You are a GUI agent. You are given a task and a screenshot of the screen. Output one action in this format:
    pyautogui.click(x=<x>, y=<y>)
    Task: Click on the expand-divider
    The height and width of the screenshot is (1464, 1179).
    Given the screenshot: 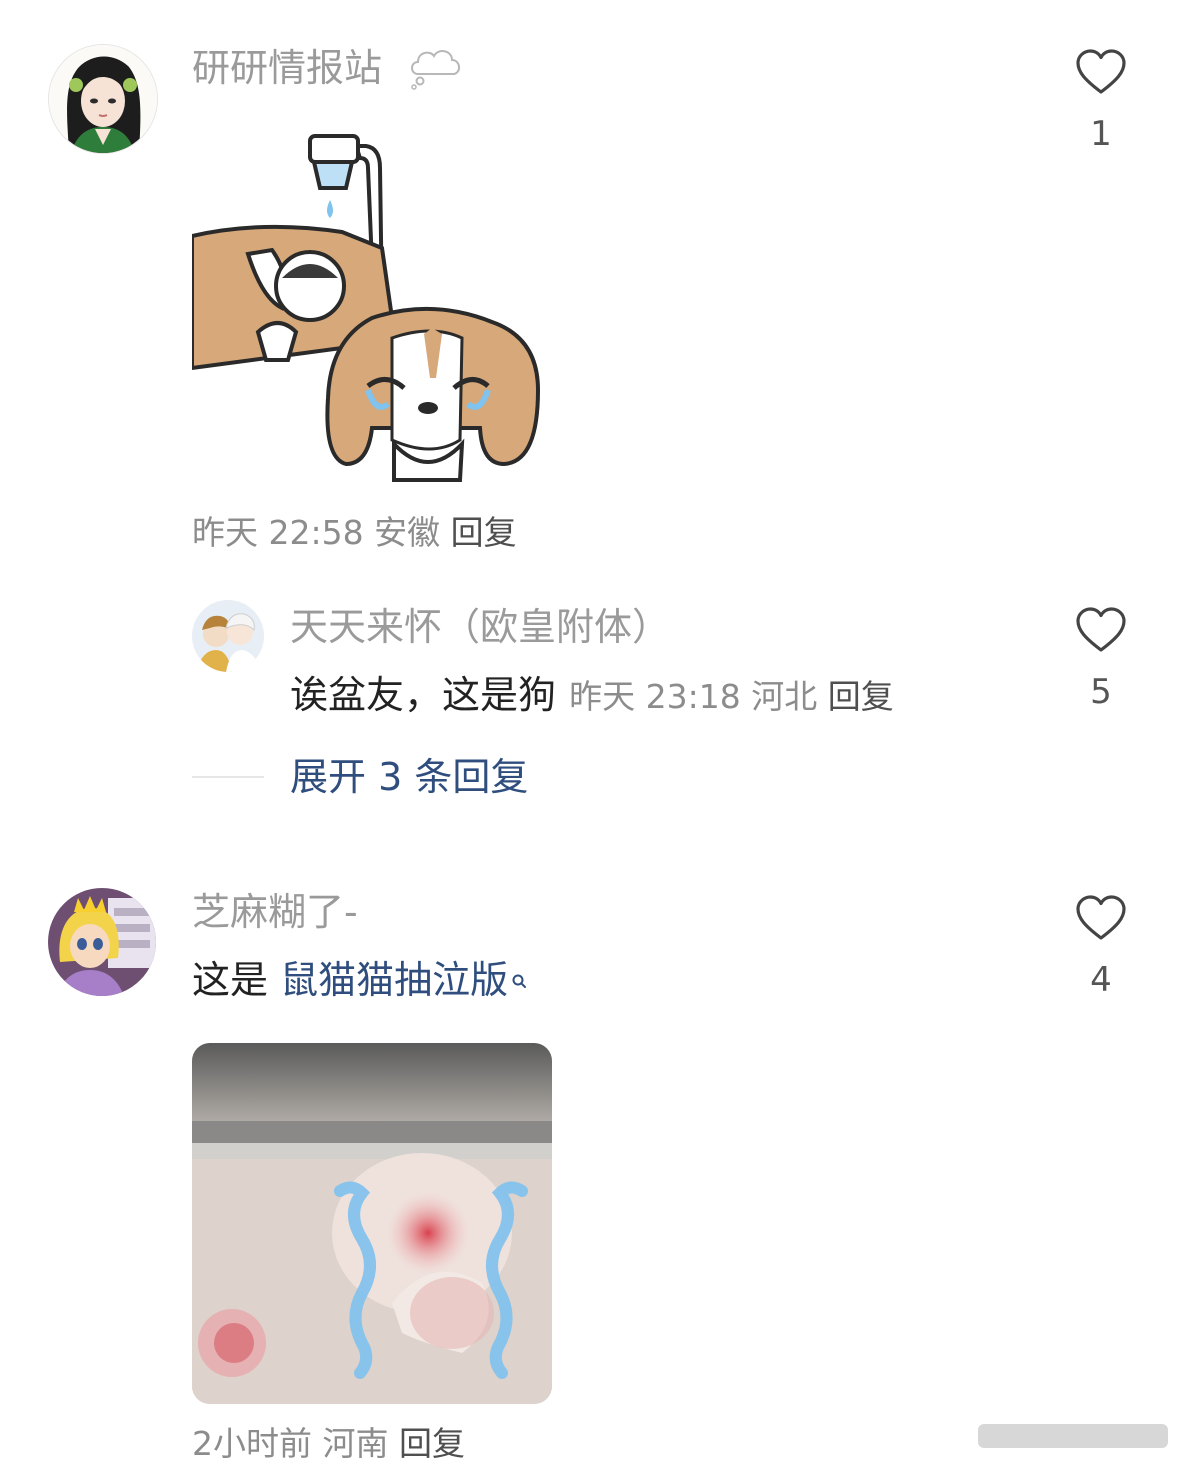 What is the action you would take?
    pyautogui.click(x=228, y=777)
    